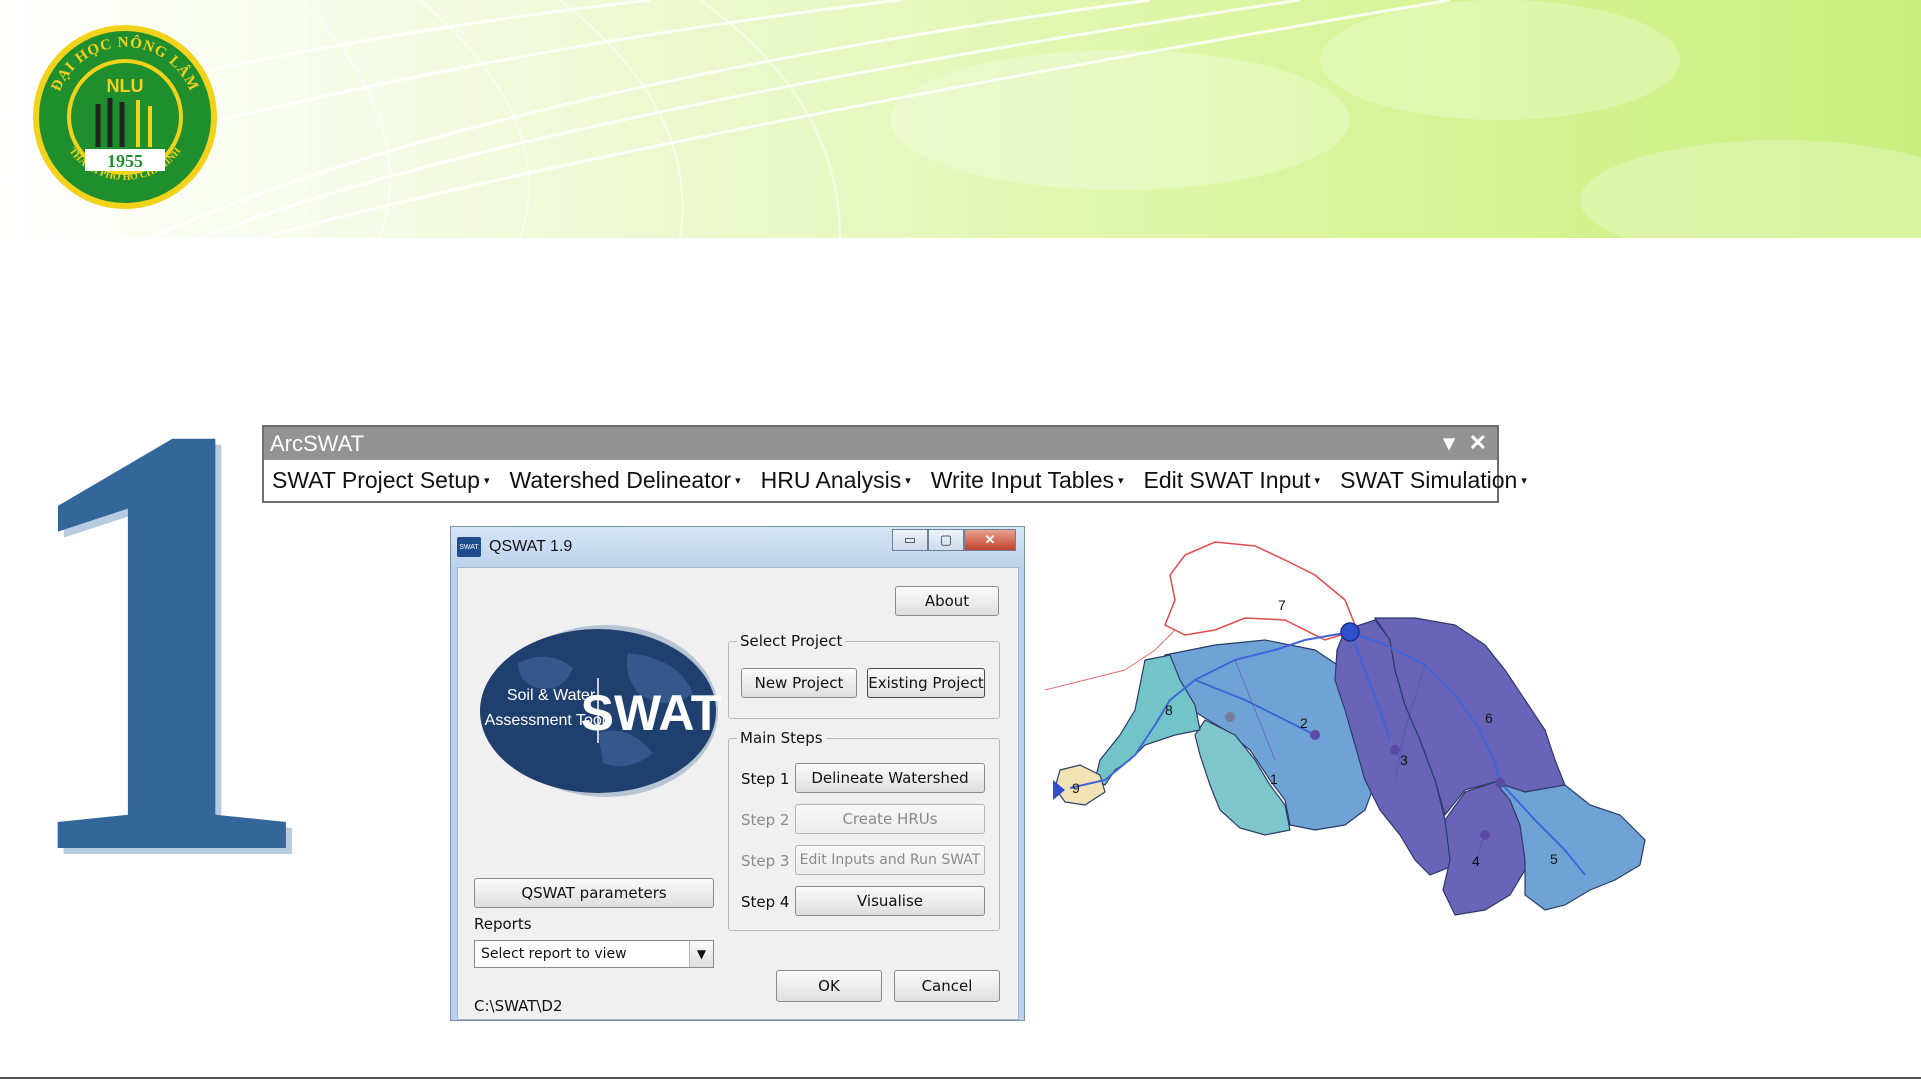 The image size is (1921, 1081). I want to click on slide-number: 1, so click(163, 640).